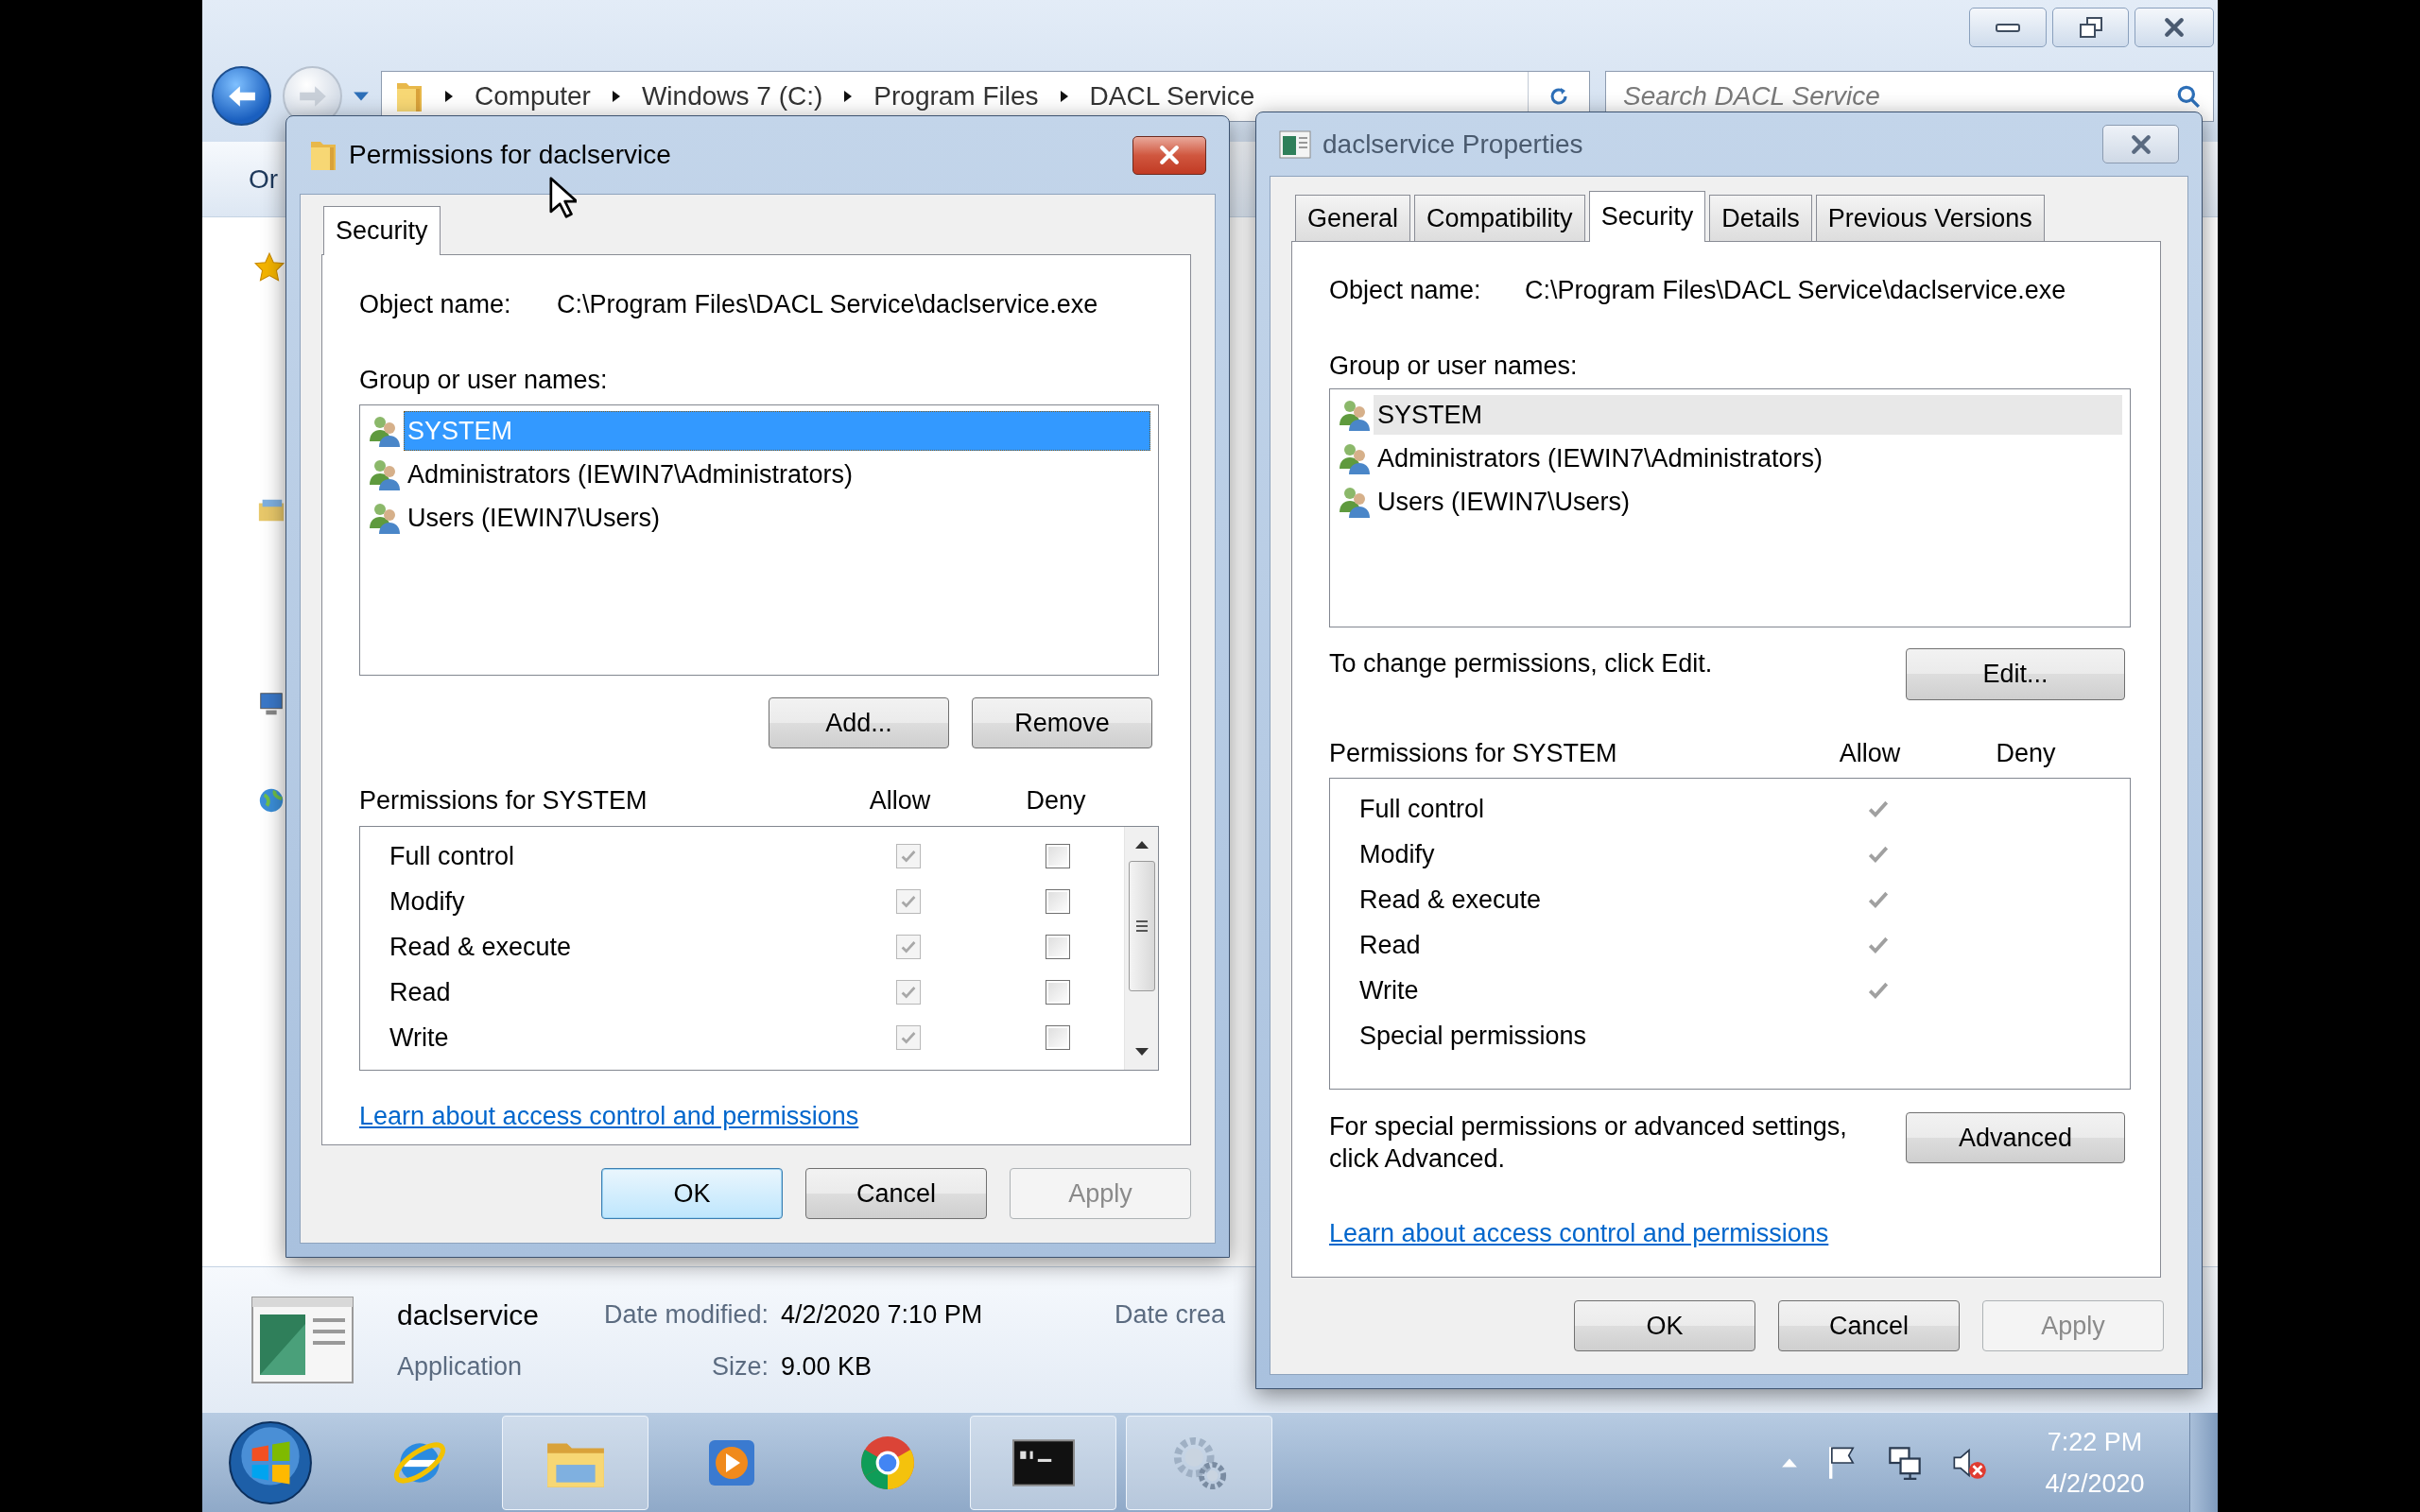 Image resolution: width=2420 pixels, height=1512 pixels. I want to click on advanced-button: Advanced, so click(2015, 1137).